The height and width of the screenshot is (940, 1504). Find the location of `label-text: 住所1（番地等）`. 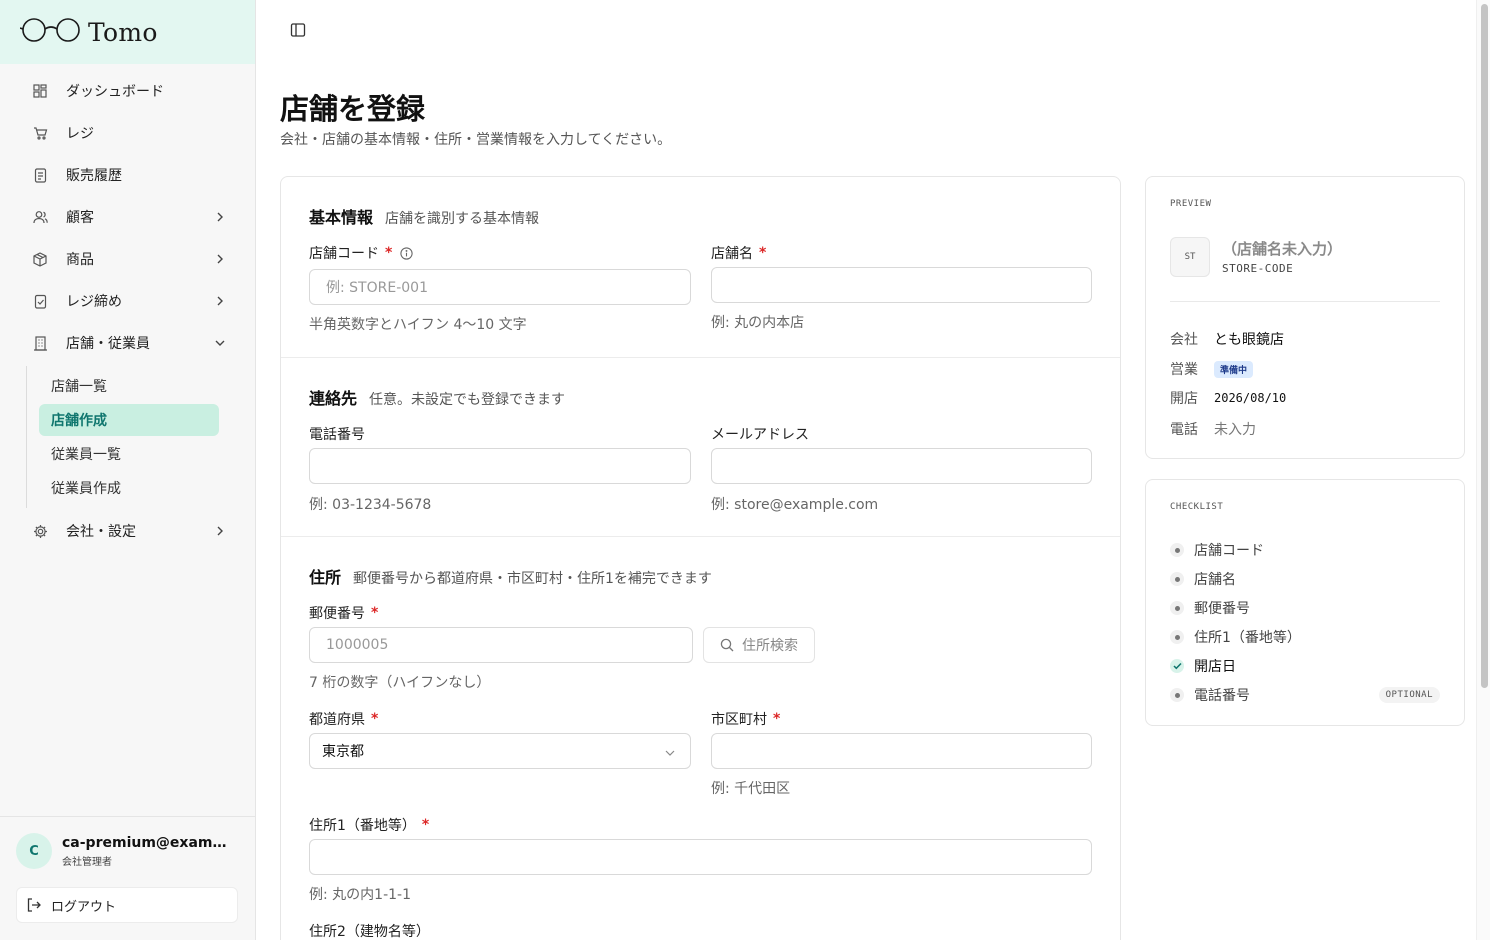

label-text: 住所1（番地等） is located at coordinates (362, 826).